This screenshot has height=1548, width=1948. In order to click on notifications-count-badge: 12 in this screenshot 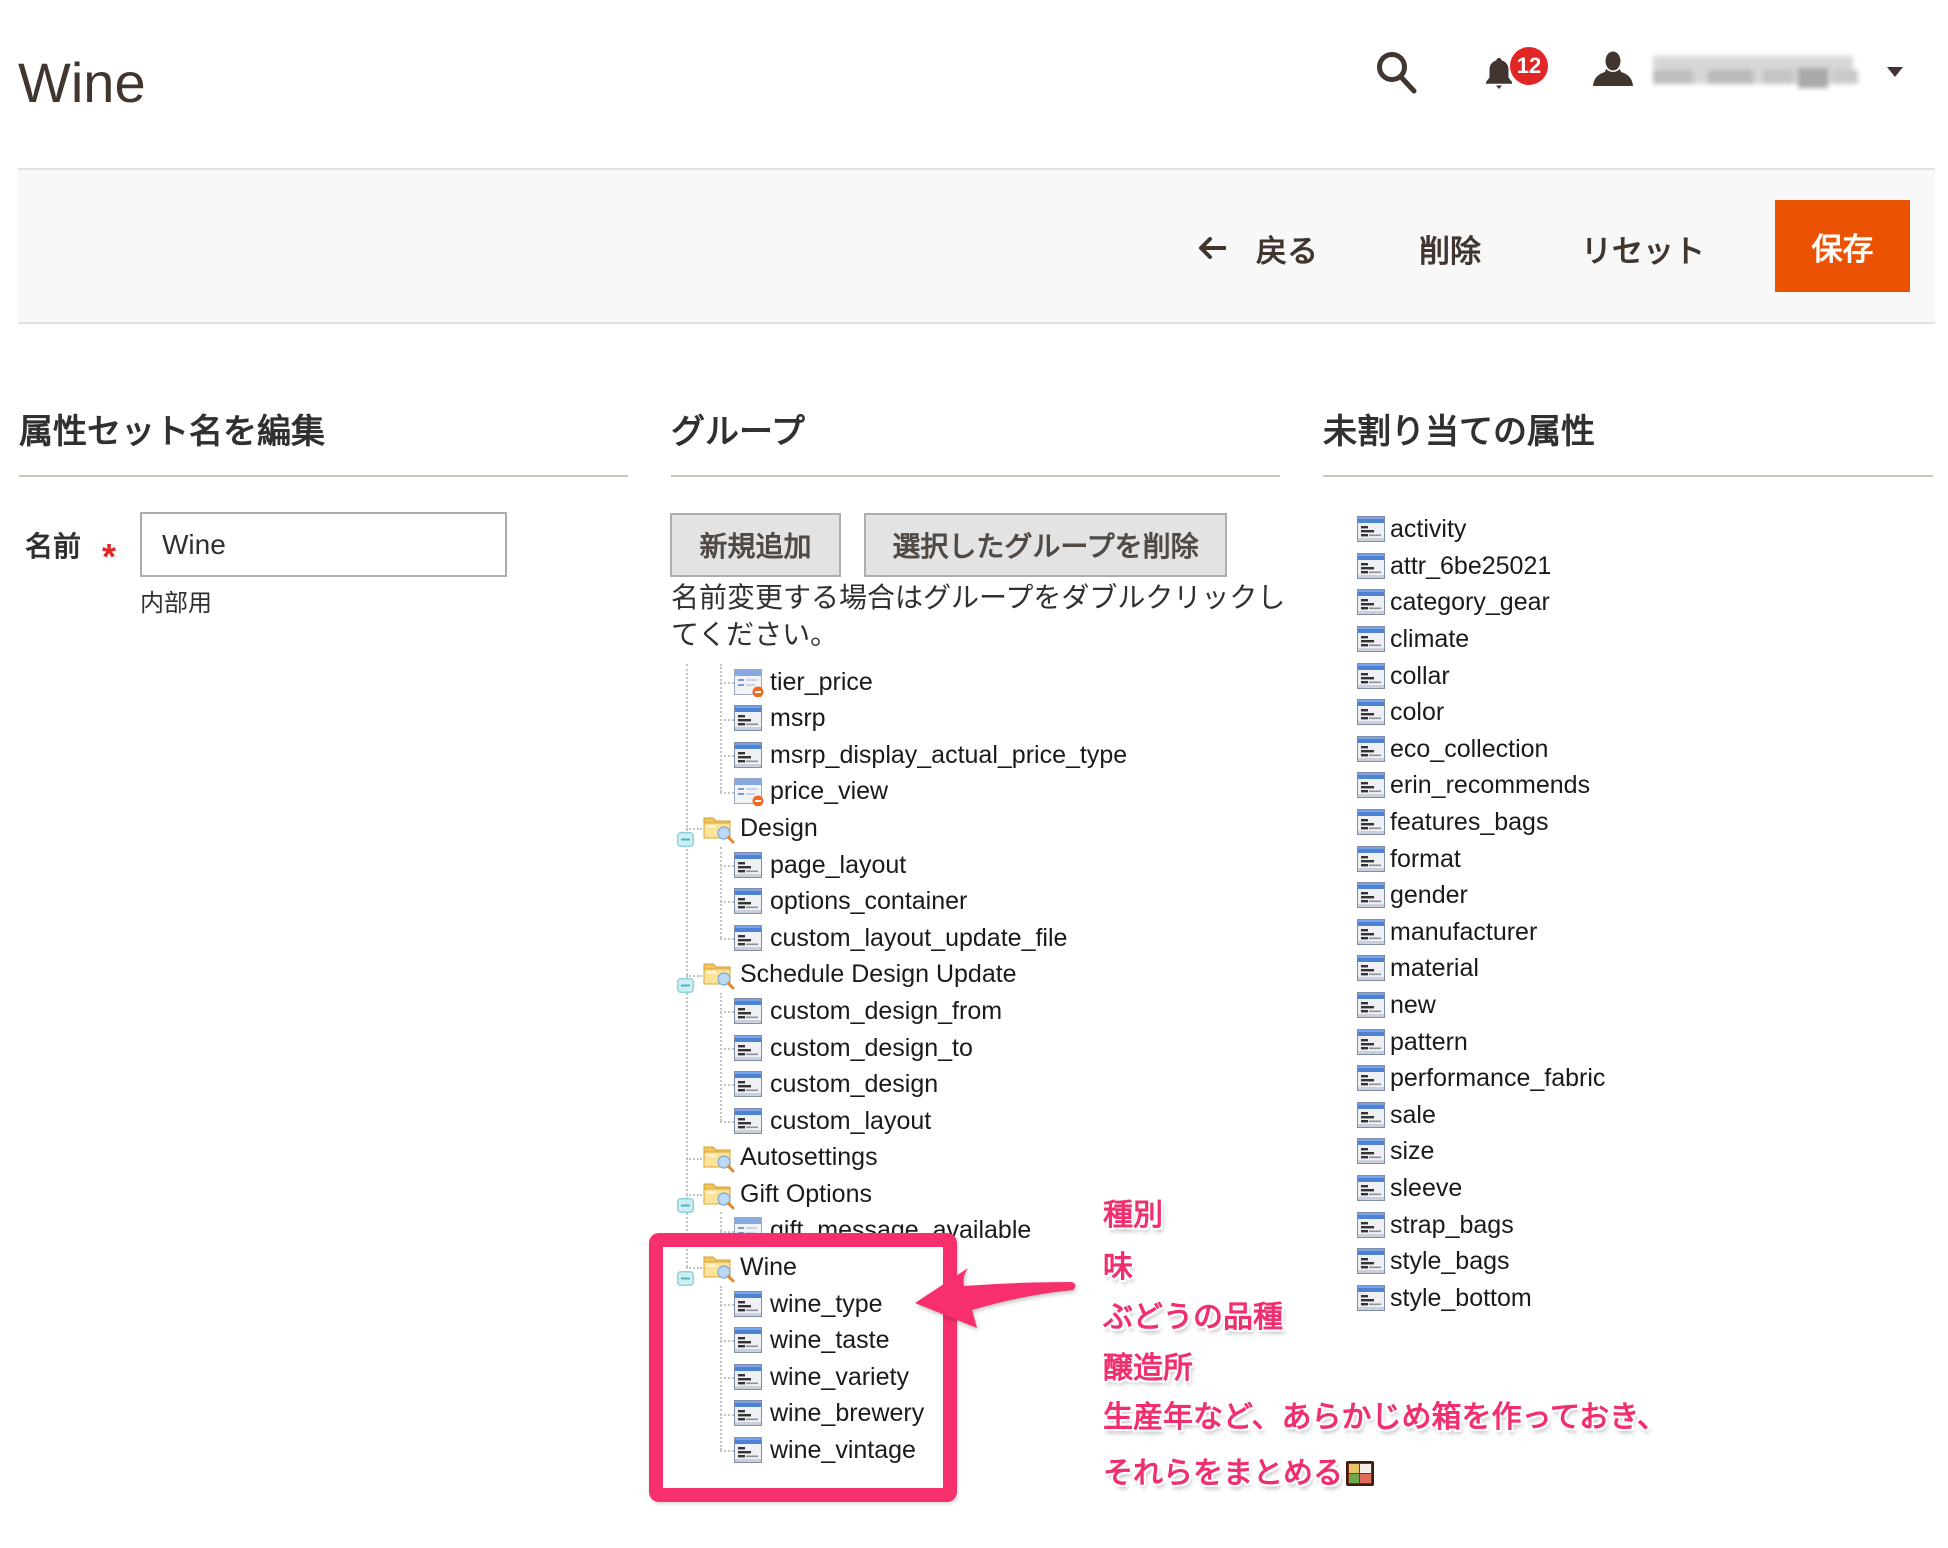, I will do `click(1529, 66)`.